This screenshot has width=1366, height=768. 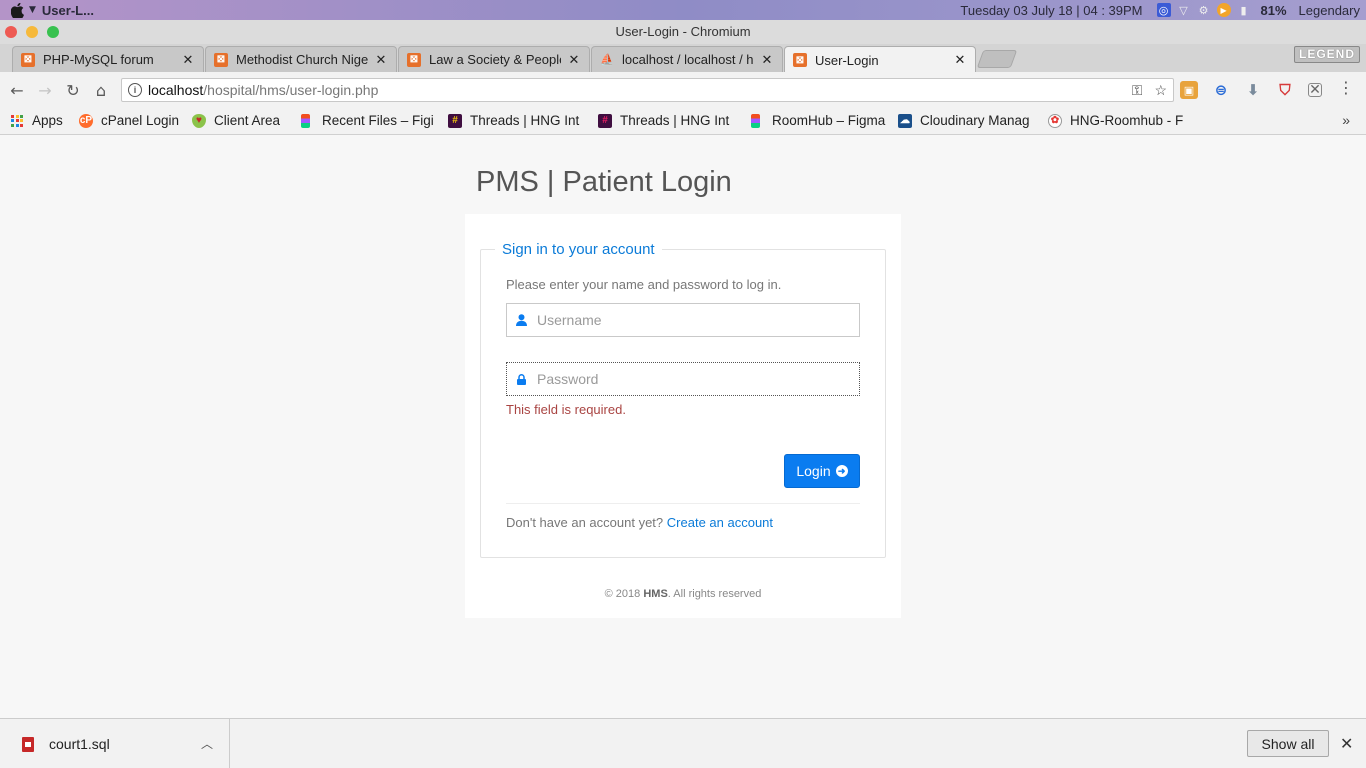 I want to click on apps-grid-icon, so click(x=17, y=121).